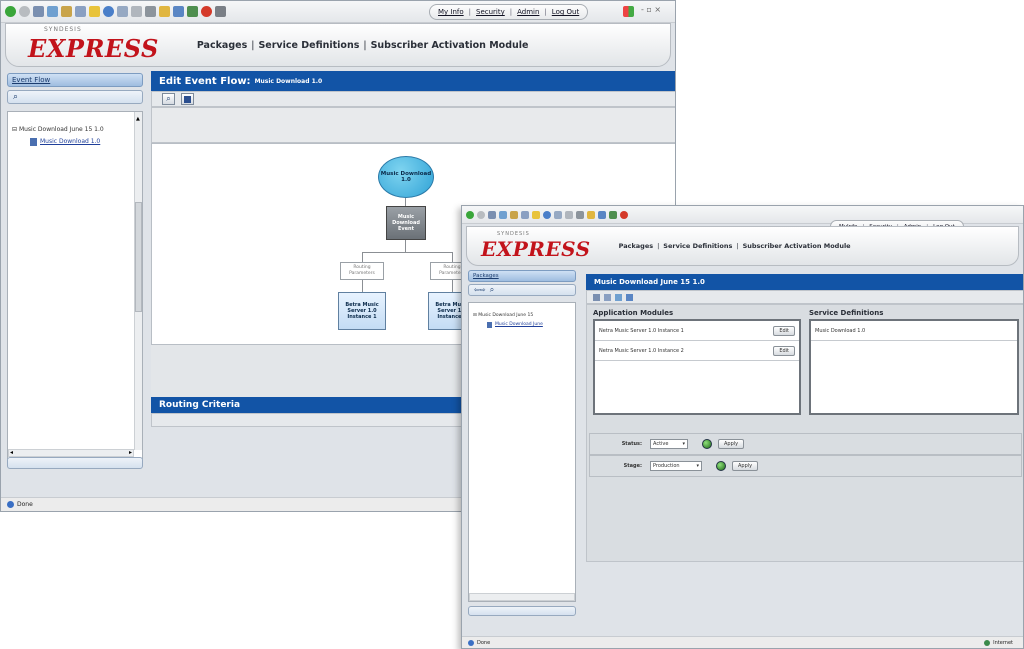 Image resolution: width=1024 pixels, height=649 pixels. Describe the element at coordinates (75, 463) in the screenshot. I see `sidebar-footer` at that location.